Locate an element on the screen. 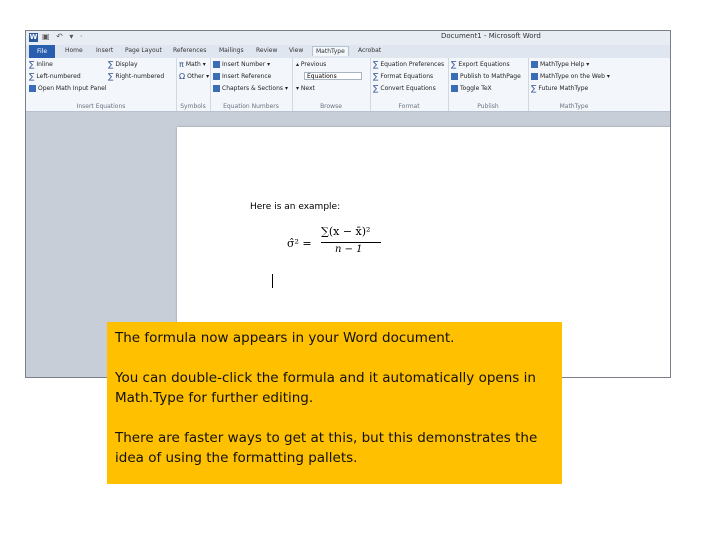 Image resolution: width=720 pixels, height=540 pixels. previous-button: ▴ Previous is located at coordinates (311, 64).